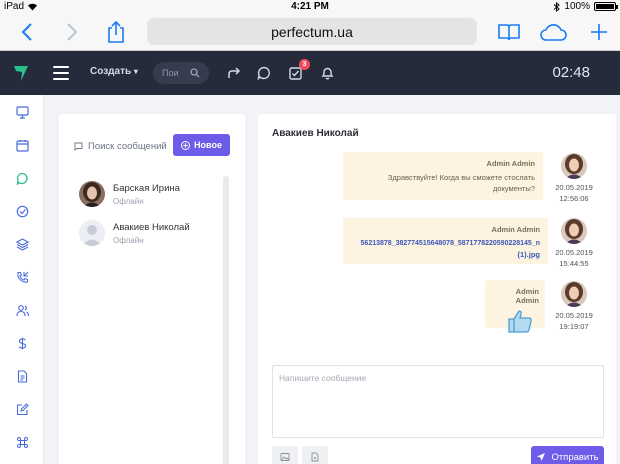 The image size is (620, 464). I want to click on sidebar-item-projects, so click(22, 244).